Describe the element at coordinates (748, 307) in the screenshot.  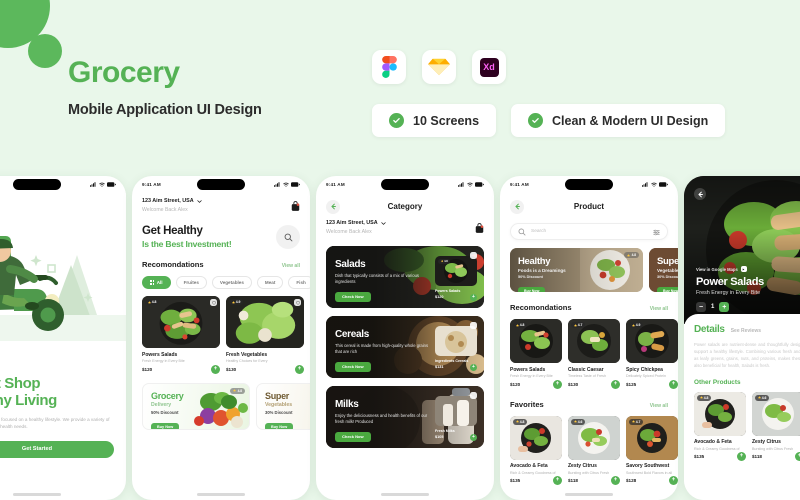
I see `quantity-stepper: − 1 +` at that location.